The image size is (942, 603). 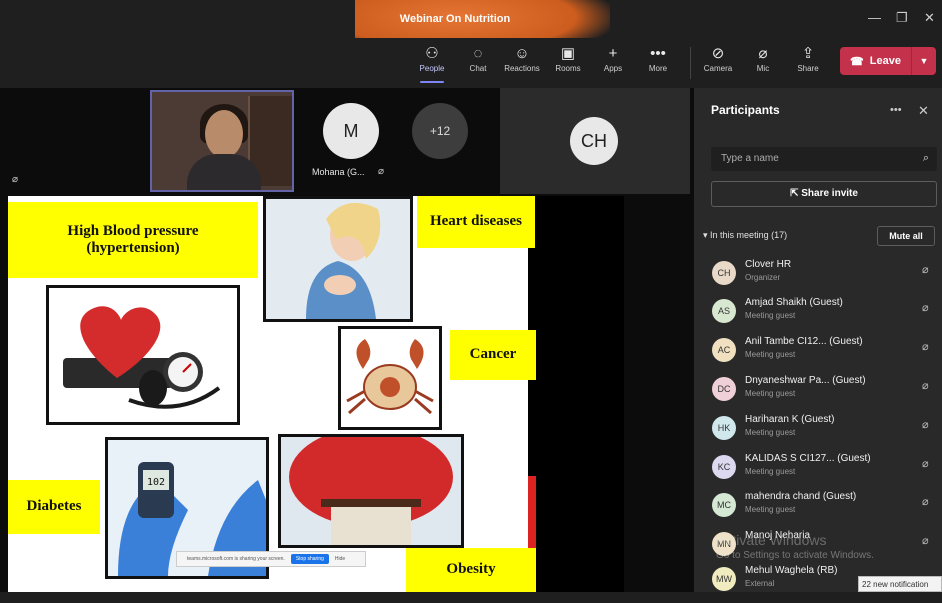 What do you see at coordinates (824, 316) in the screenshot?
I see `participant-row: AS Amjad Shaikh (Guest) Meeting guest ⌀` at bounding box center [824, 316].